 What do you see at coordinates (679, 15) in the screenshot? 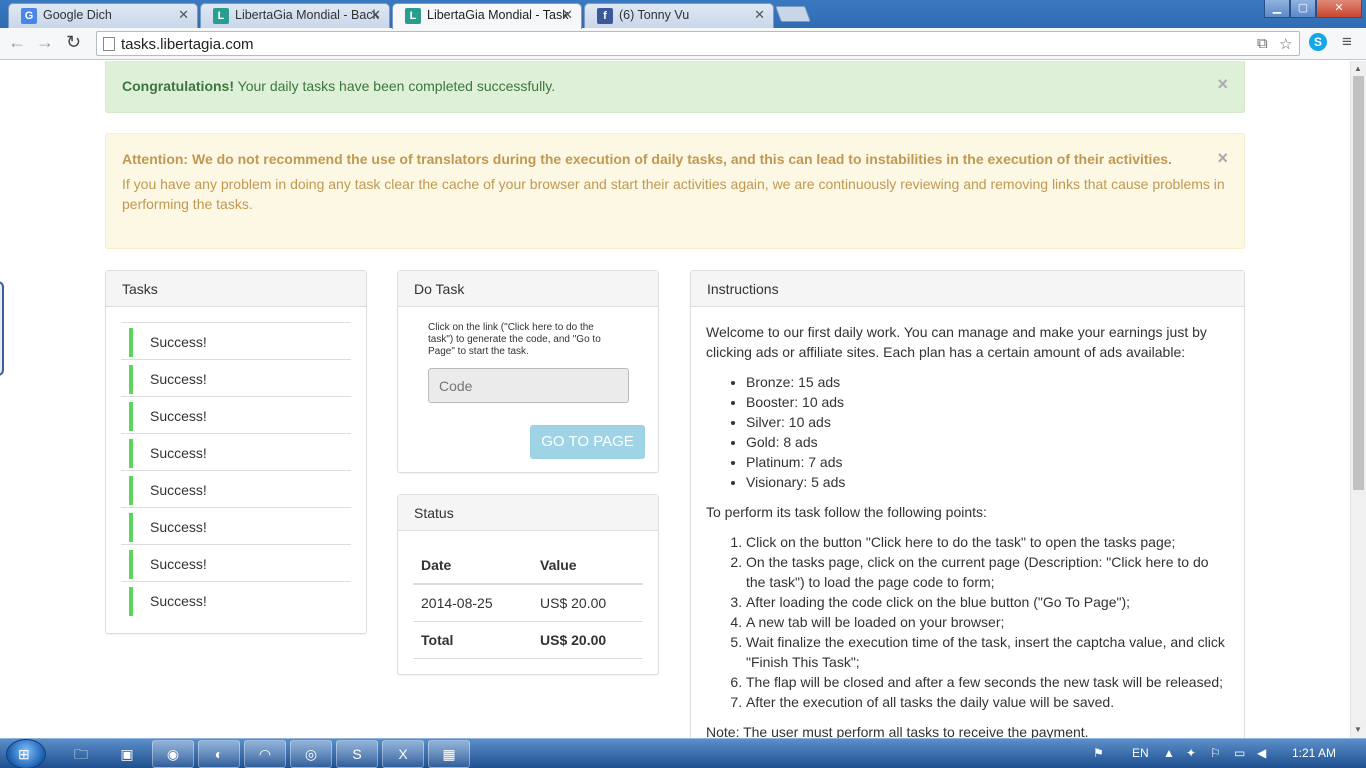
I see `tab-facebook: f (6) Tonny Vu ✕` at bounding box center [679, 15].